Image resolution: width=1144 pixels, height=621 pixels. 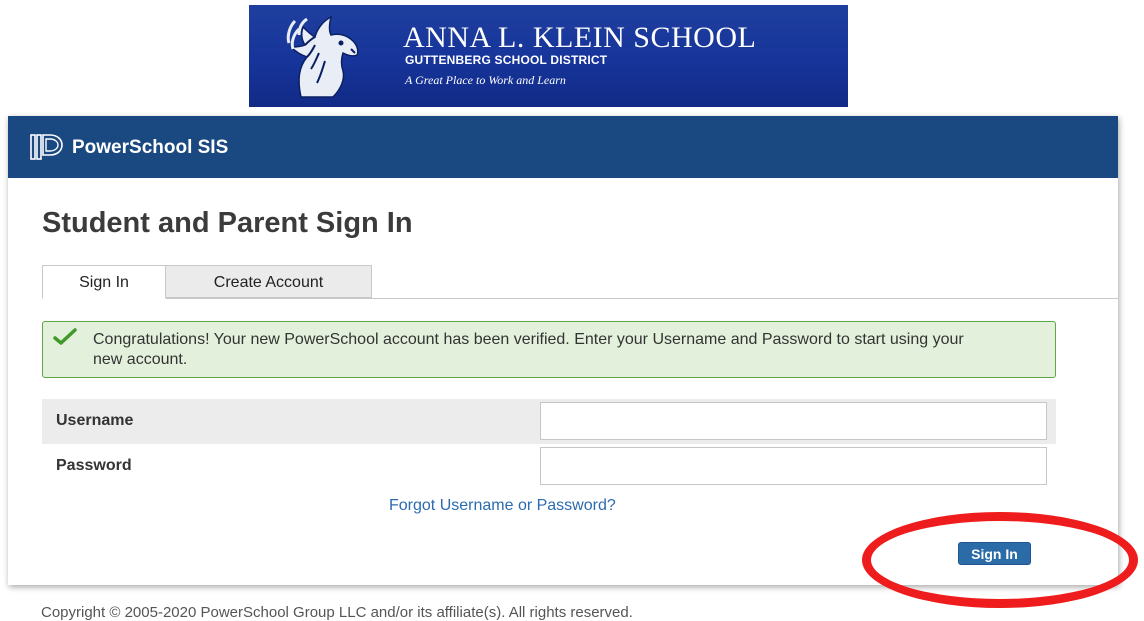 I want to click on powerschool-logo-icon, so click(x=46, y=147).